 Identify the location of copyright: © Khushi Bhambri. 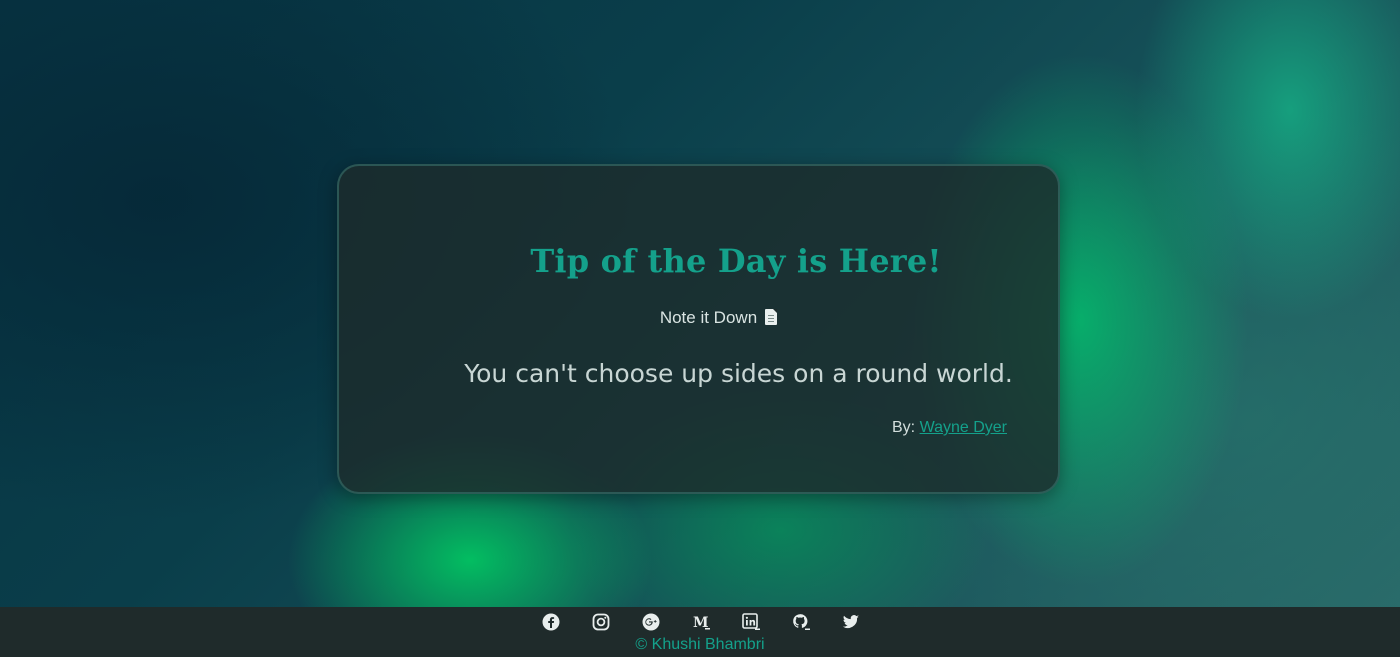
(700, 644).